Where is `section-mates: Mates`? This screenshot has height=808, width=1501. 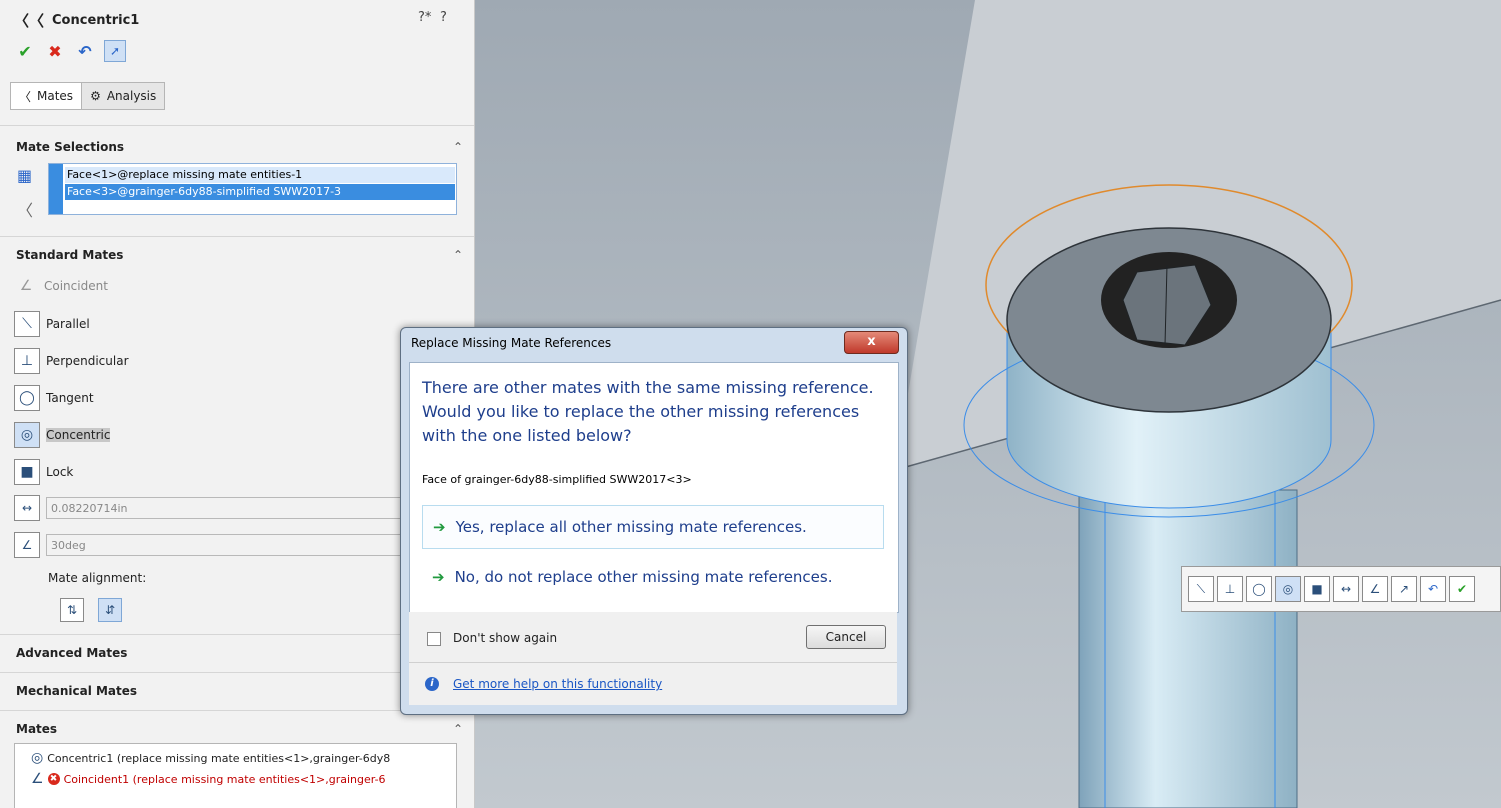
section-mates: Mates is located at coordinates (36, 729).